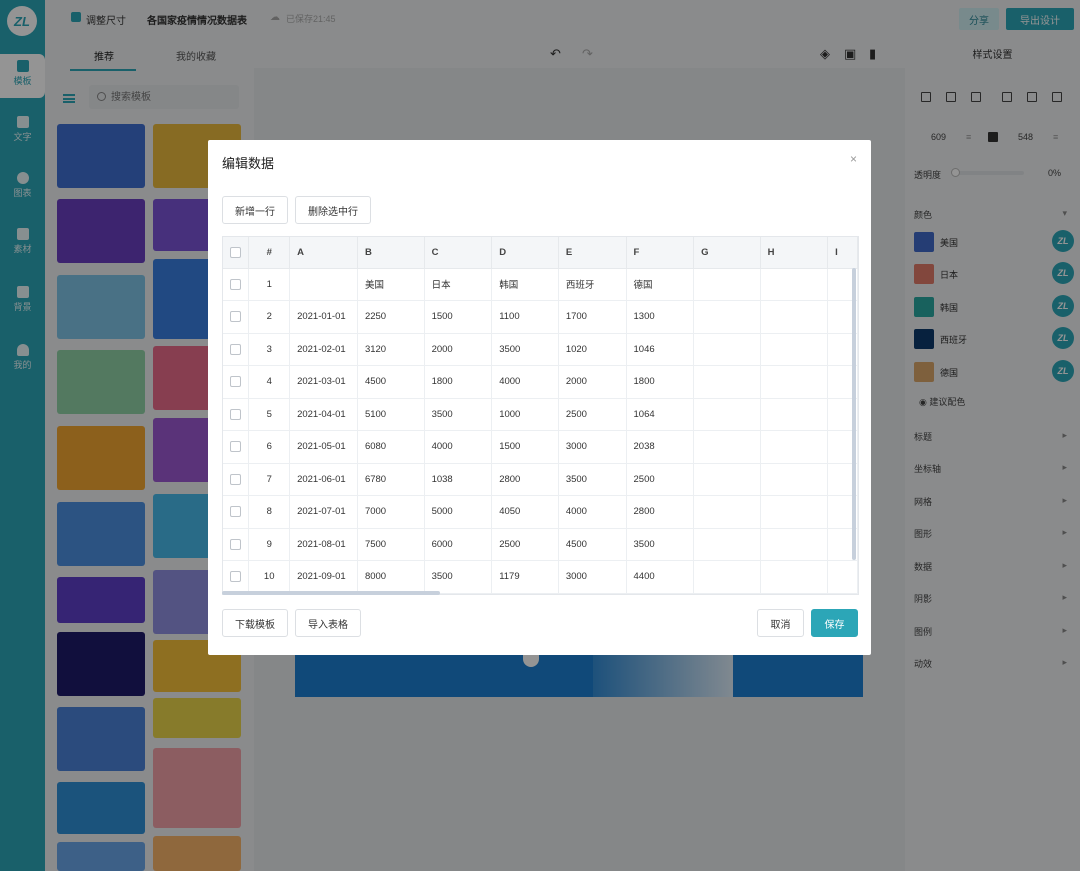 The height and width of the screenshot is (871, 1080). Describe the element at coordinates (660, 284) in the screenshot. I see `table-cell: 德国` at that location.